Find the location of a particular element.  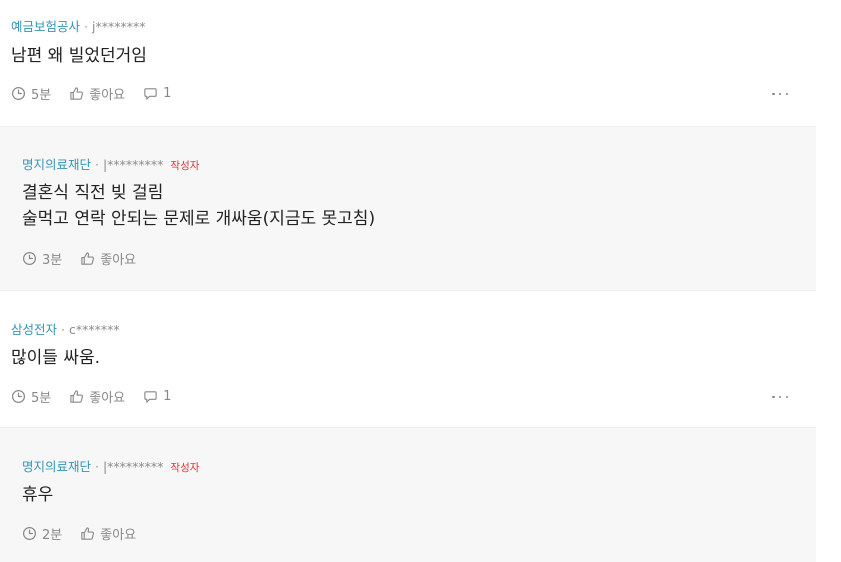

comment-line: 많이들 싸움. is located at coordinates (56, 358).